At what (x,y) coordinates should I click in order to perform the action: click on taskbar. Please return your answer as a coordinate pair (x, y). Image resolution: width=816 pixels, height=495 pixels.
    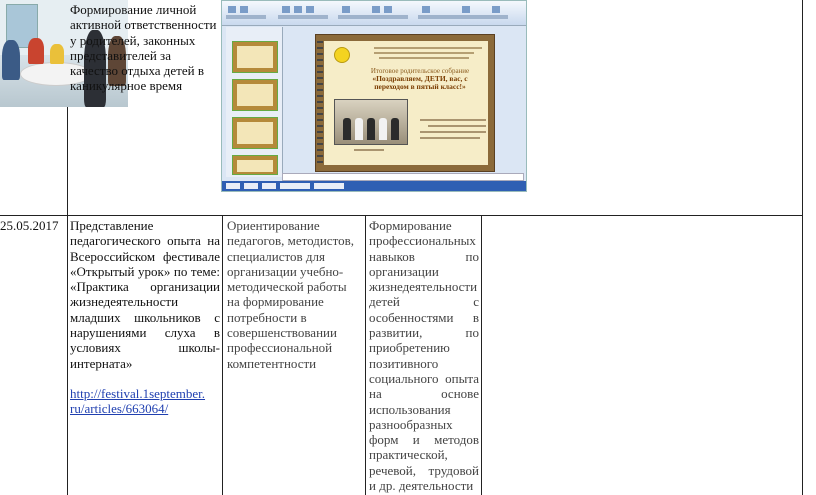
    Looking at the image, I should click on (374, 186).